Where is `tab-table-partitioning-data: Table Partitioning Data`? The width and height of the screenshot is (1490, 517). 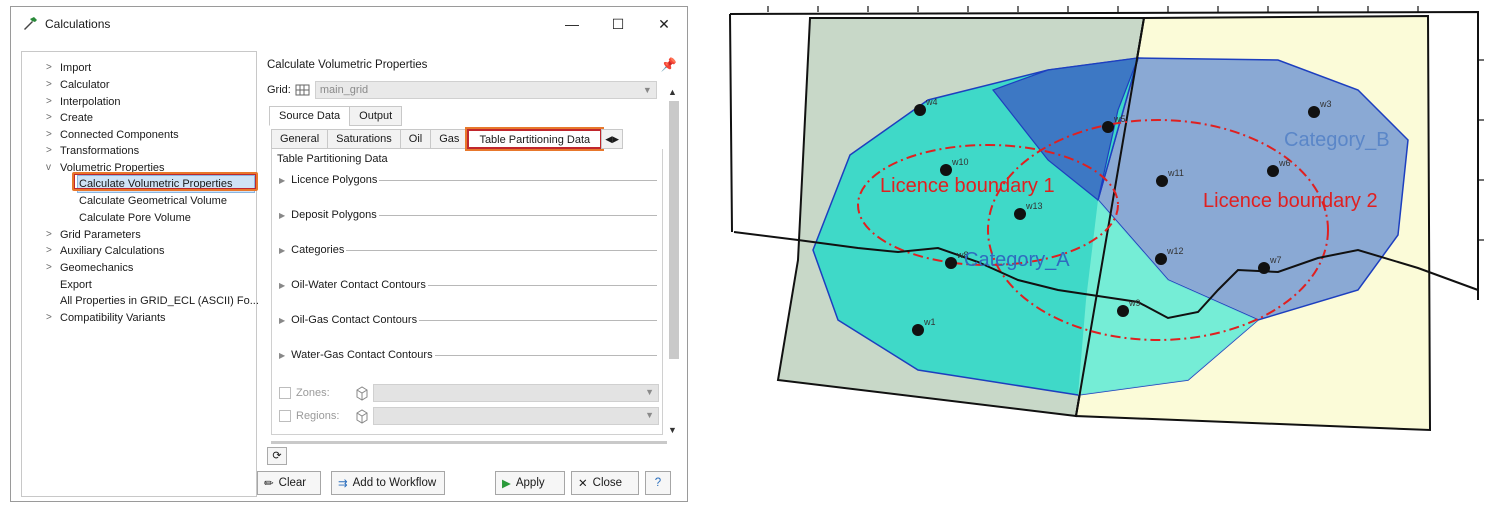
tab-table-partitioning-data: Table Partitioning Data is located at coordinates (535, 139).